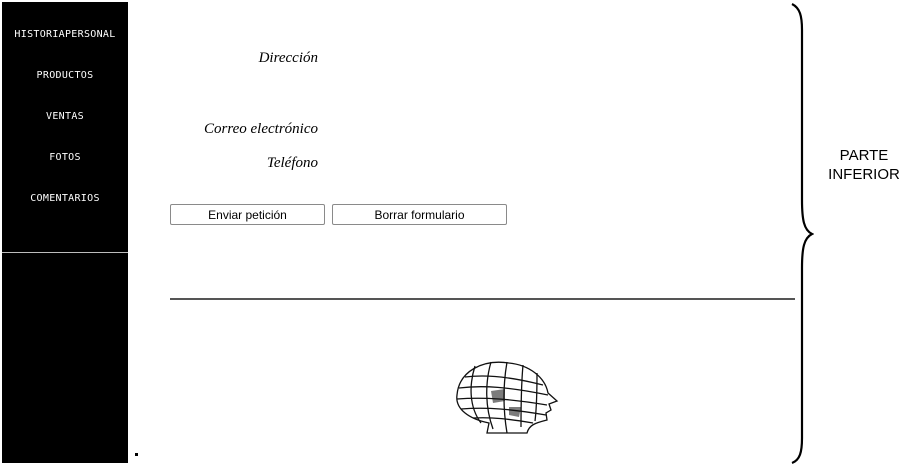 The image size is (910, 465). I want to click on stray-mark, so click(136, 454).